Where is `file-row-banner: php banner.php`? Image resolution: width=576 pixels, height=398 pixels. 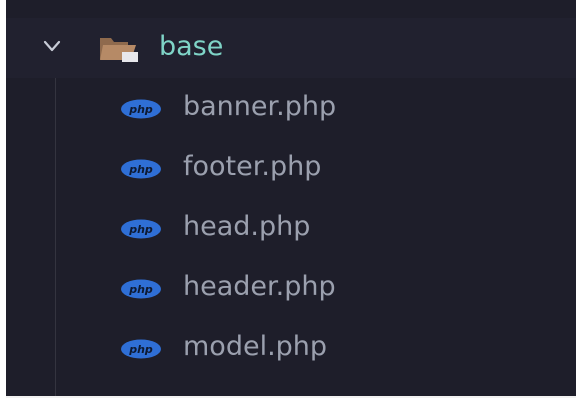 file-row-banner: php banner.php is located at coordinates (291, 108).